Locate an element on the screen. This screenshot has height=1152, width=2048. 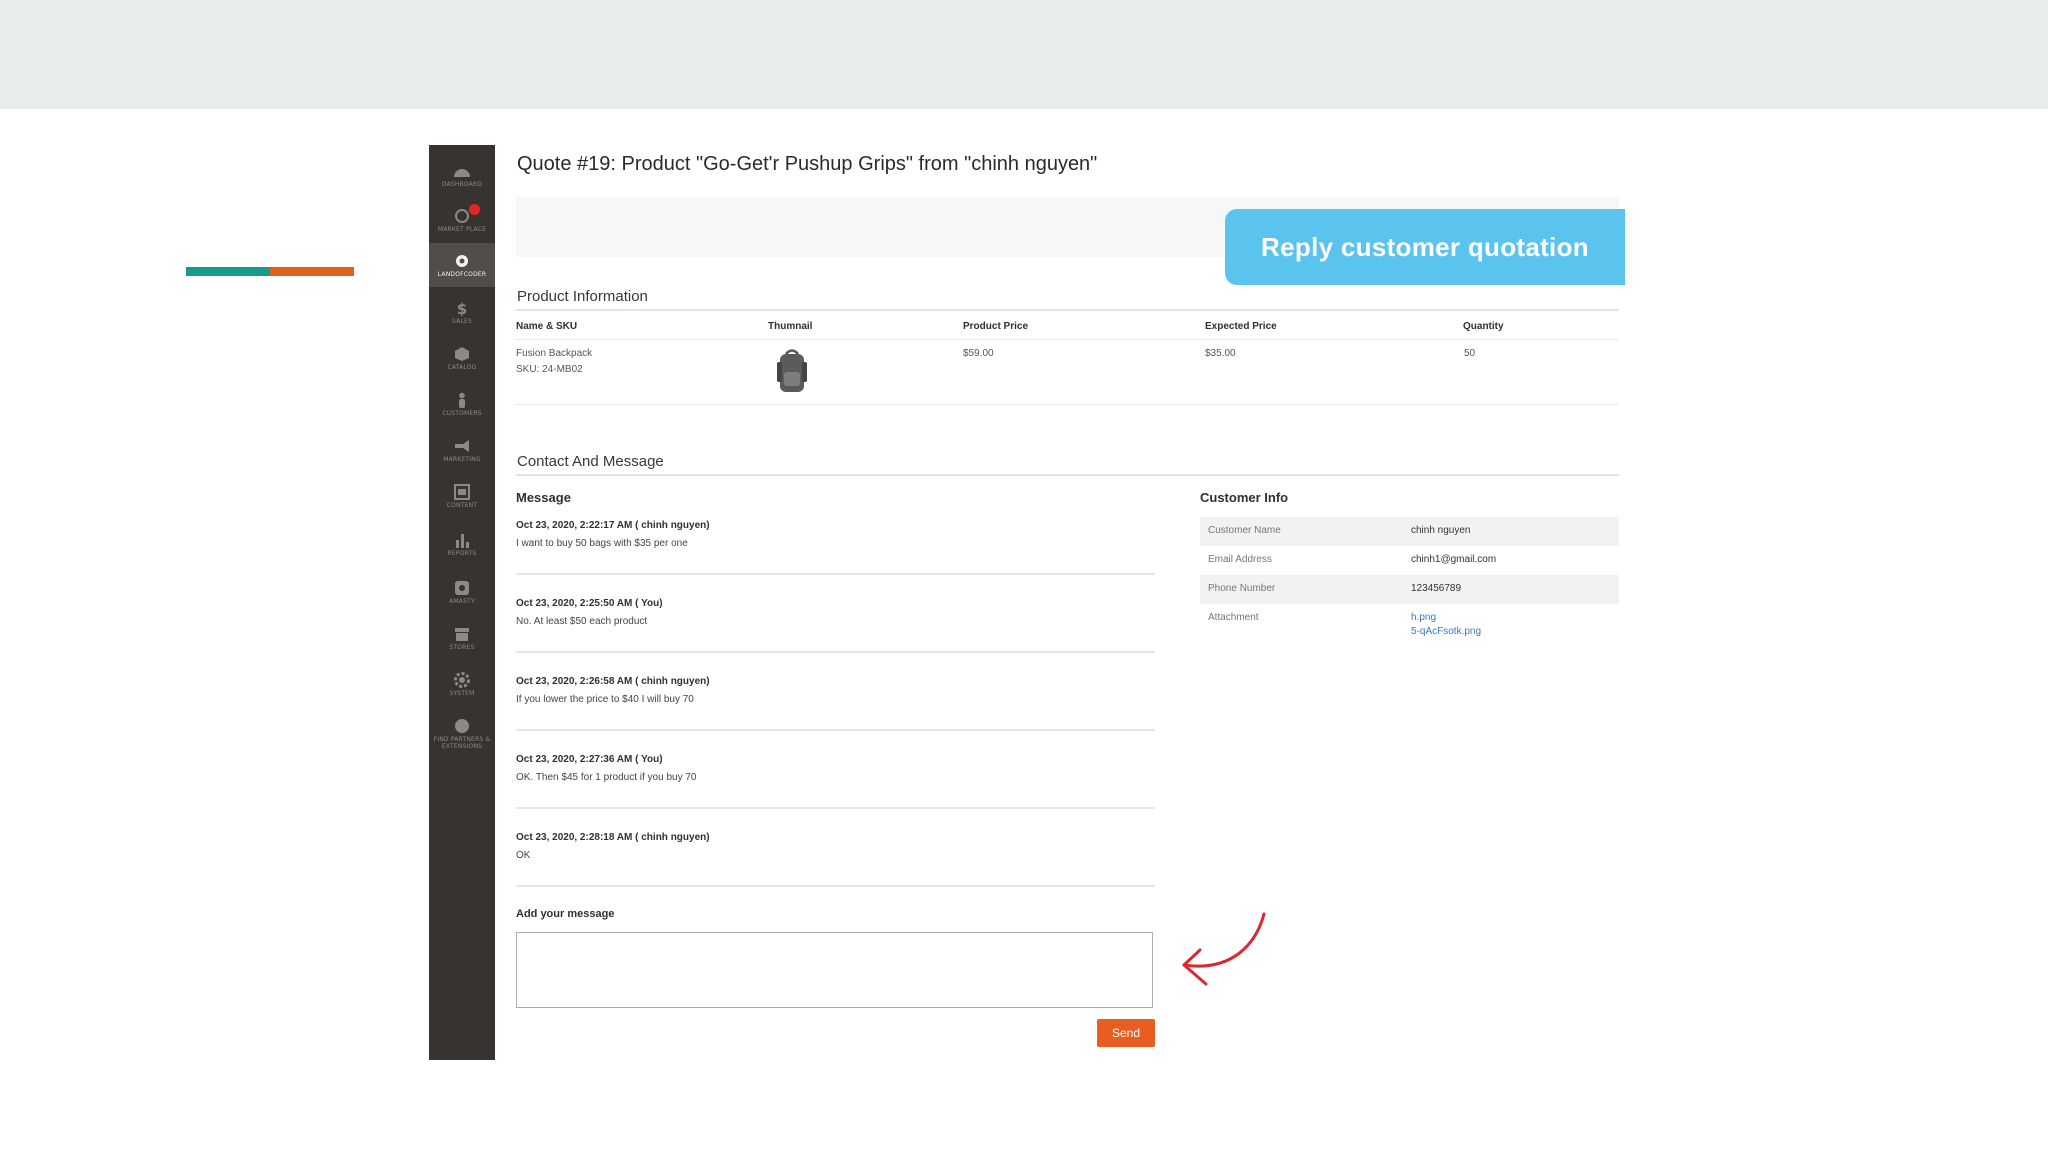
gear-icon is located at coordinates (462, 680).